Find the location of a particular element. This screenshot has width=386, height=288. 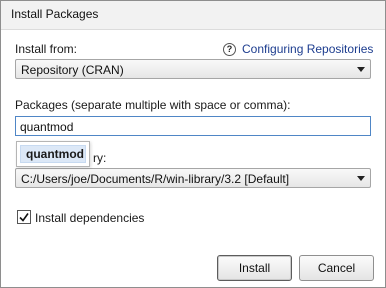

install-button: Install is located at coordinates (254, 268).